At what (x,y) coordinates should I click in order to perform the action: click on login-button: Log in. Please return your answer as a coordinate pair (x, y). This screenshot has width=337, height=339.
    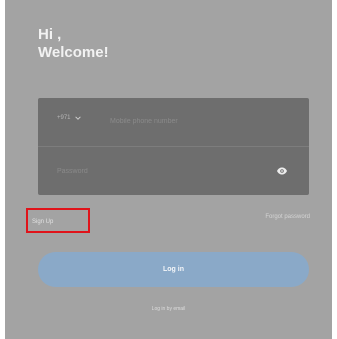
    Looking at the image, I should click on (173, 269).